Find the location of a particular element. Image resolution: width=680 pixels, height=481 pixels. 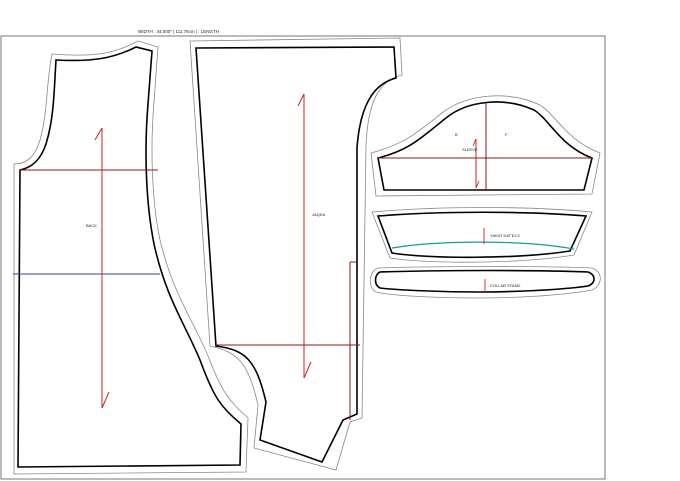

collar-piece: YAKAT KAT'EC3 is located at coordinates (482, 235).